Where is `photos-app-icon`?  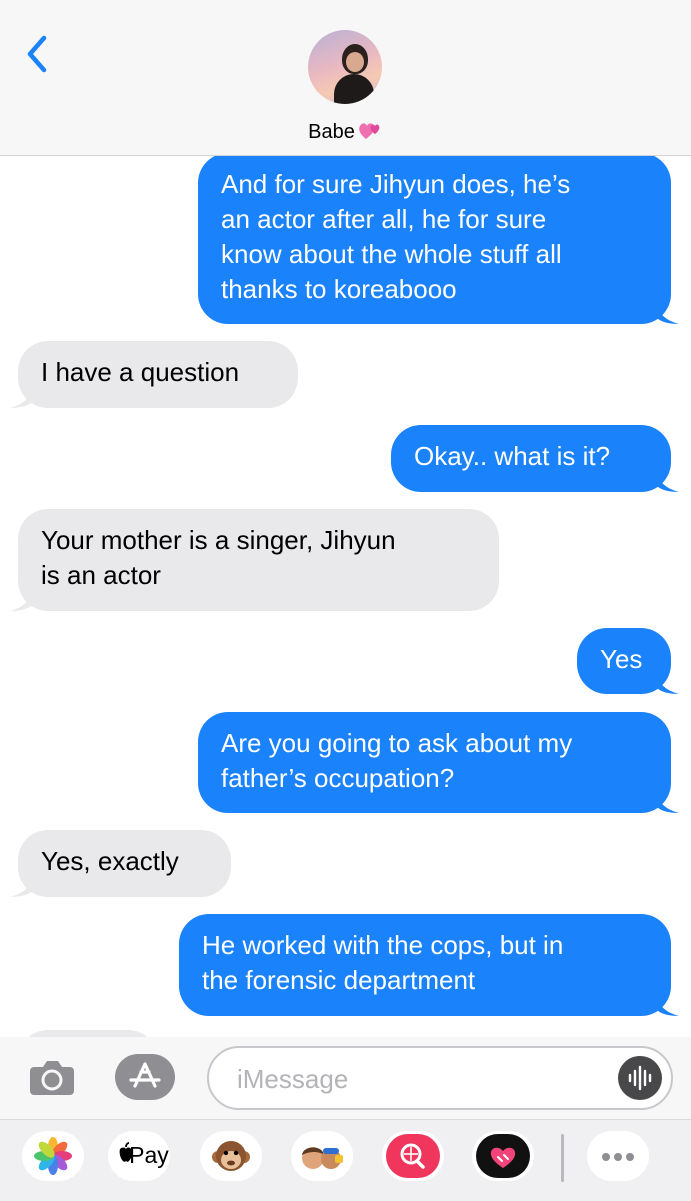
photos-app-icon is located at coordinates (53, 1156).